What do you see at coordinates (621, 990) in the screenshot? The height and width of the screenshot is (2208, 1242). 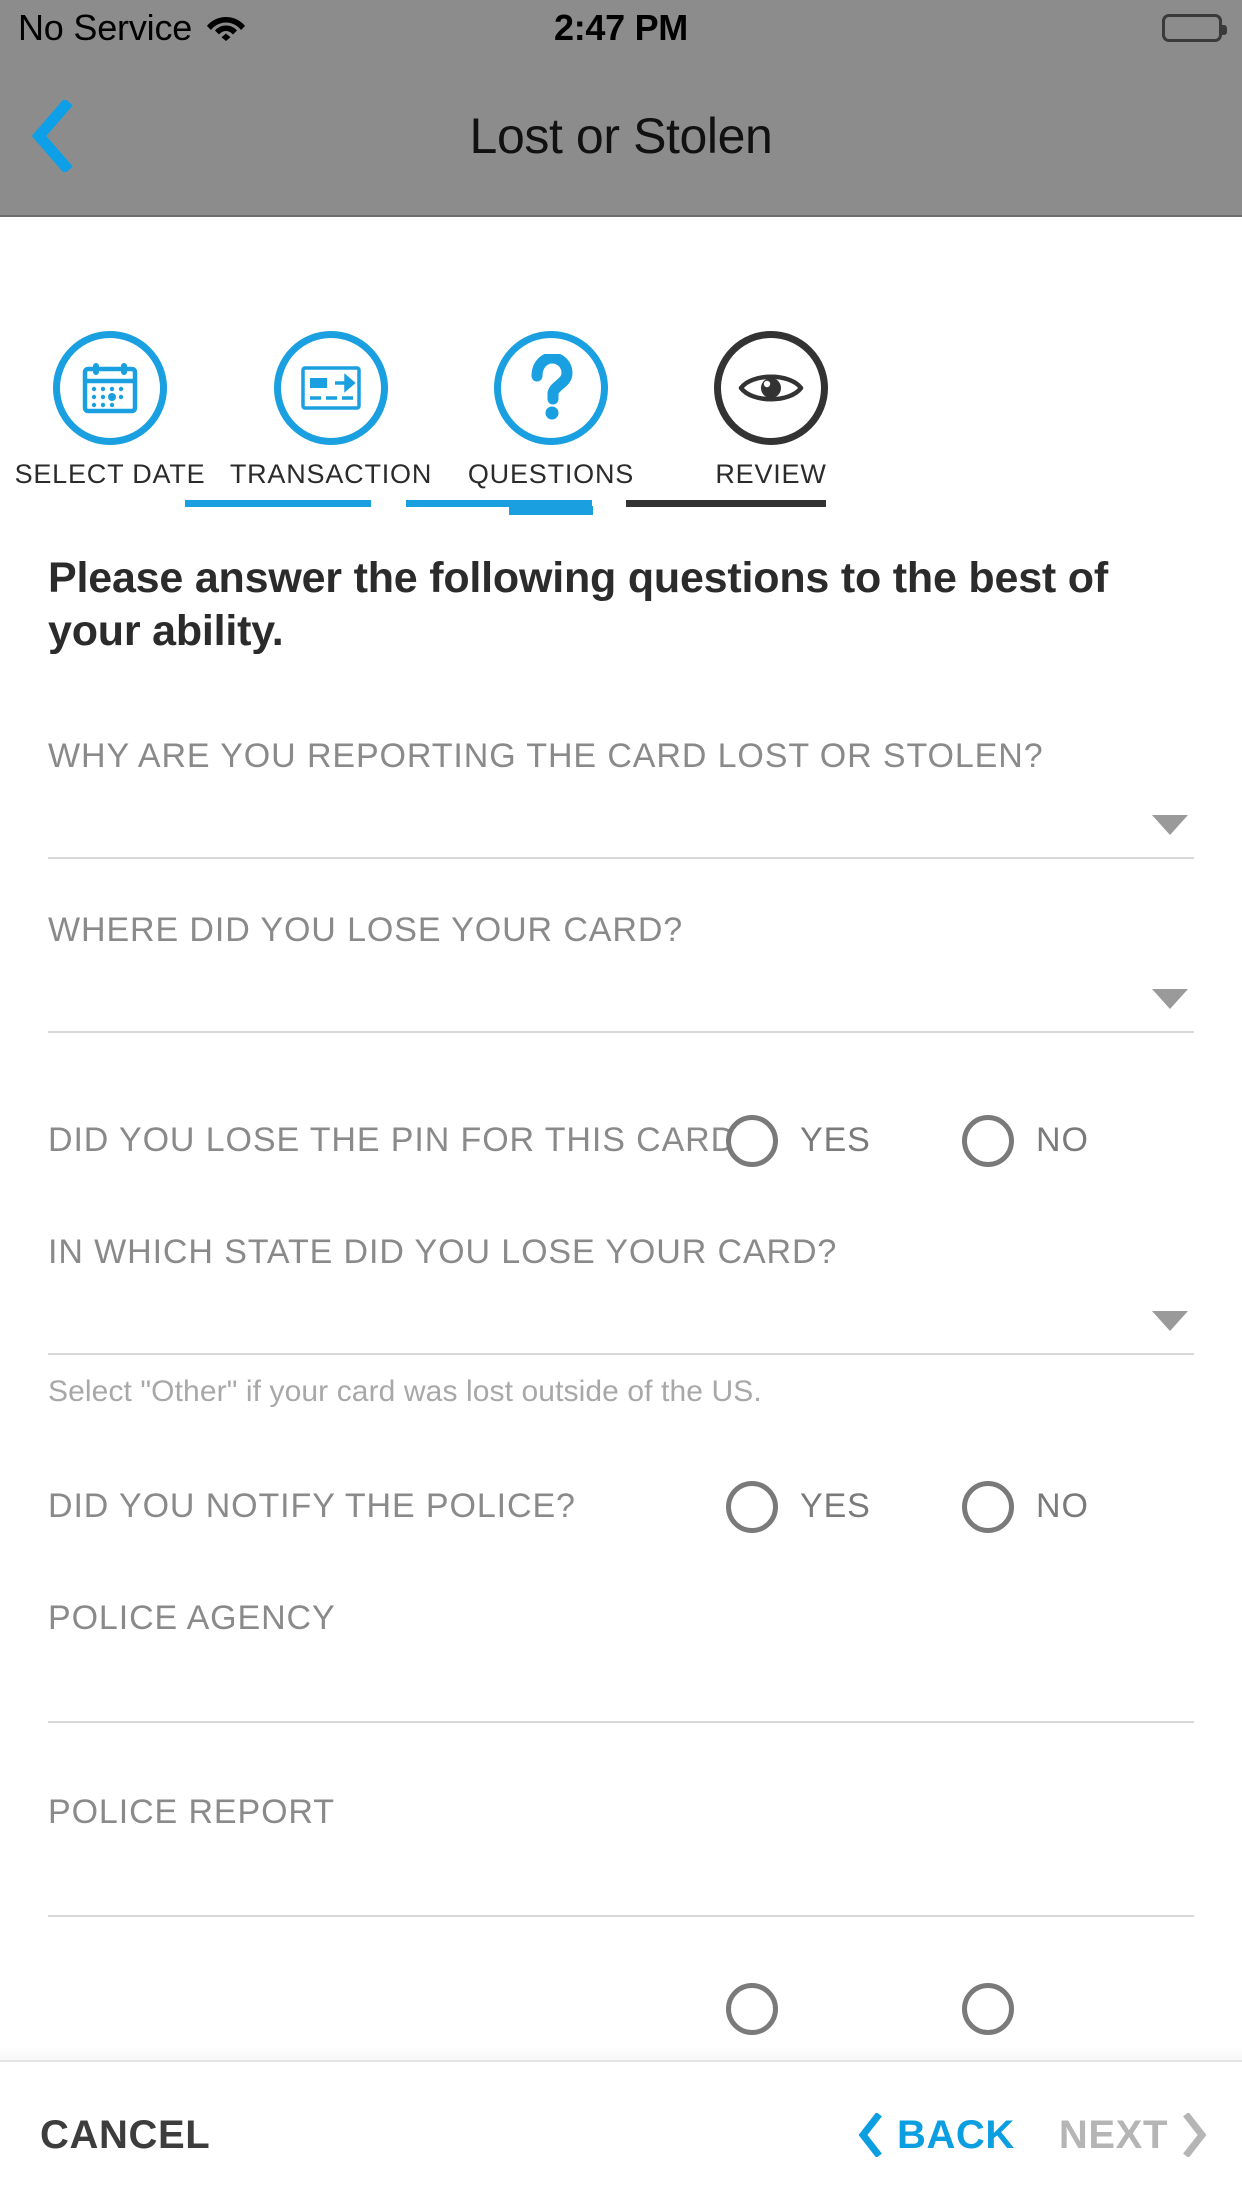 I see `field-input-where-lost` at bounding box center [621, 990].